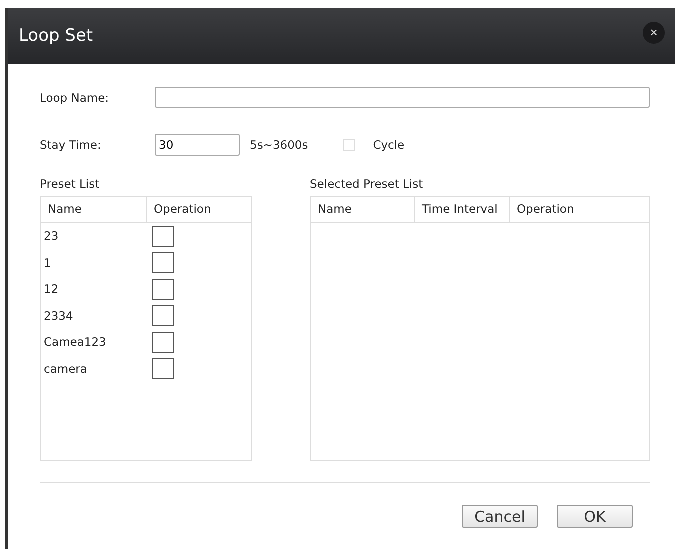 The image size is (675, 549). Describe the element at coordinates (279, 145) in the screenshot. I see `range-hint: 5s~3600s` at that location.